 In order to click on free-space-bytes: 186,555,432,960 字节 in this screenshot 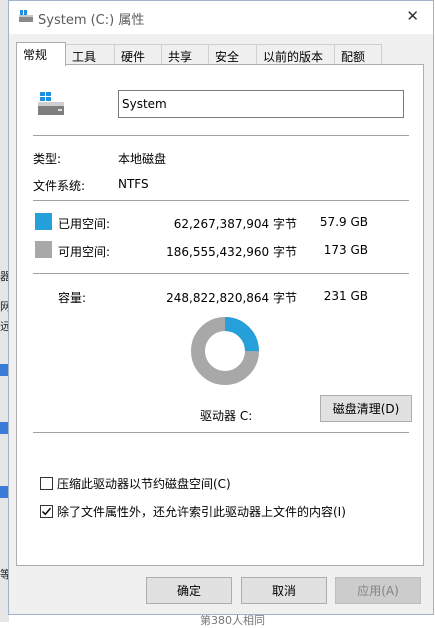, I will do `click(231, 252)`.